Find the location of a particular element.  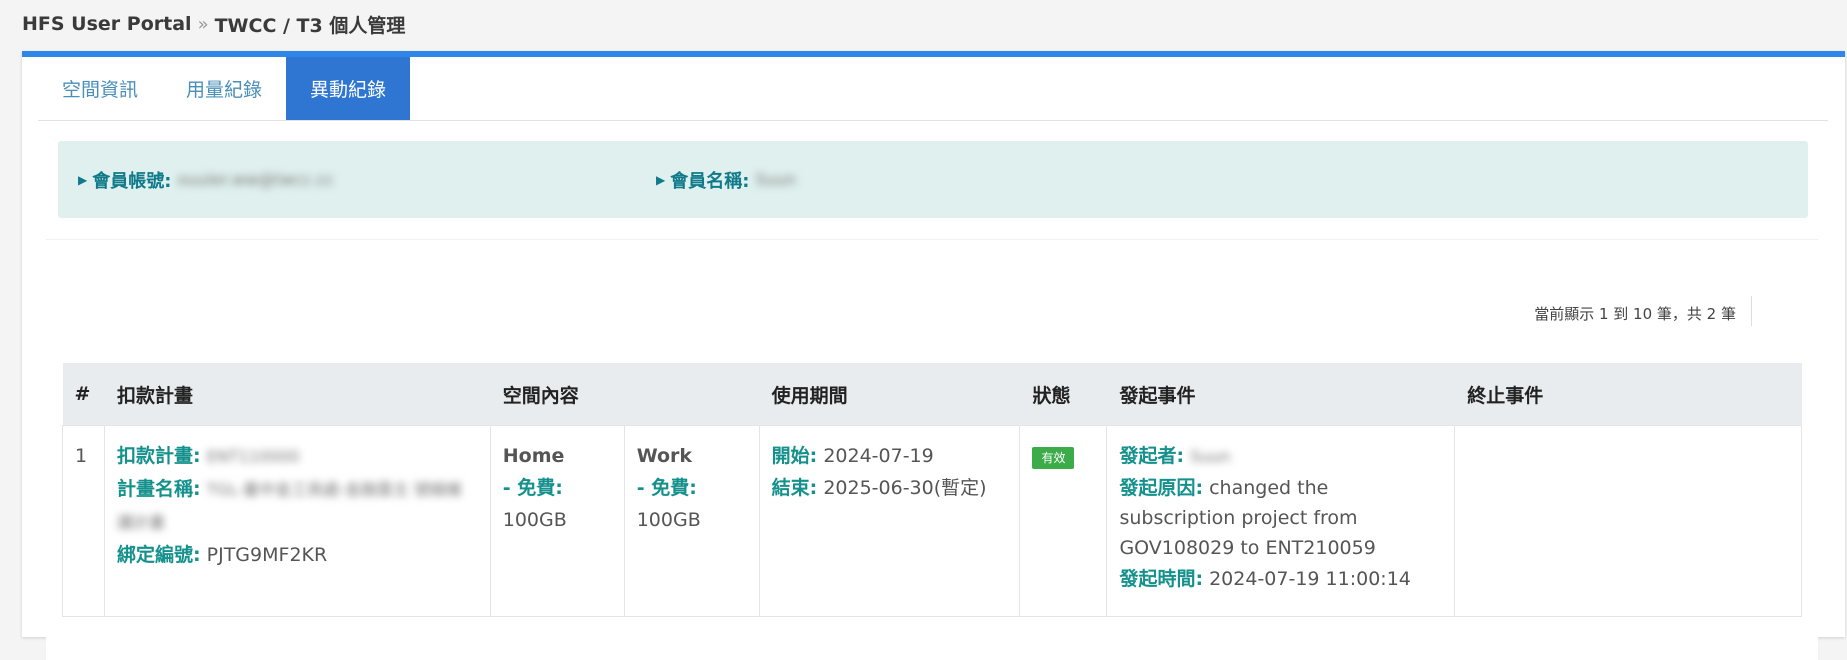

cell-index: 1 is located at coordinates (83, 521).